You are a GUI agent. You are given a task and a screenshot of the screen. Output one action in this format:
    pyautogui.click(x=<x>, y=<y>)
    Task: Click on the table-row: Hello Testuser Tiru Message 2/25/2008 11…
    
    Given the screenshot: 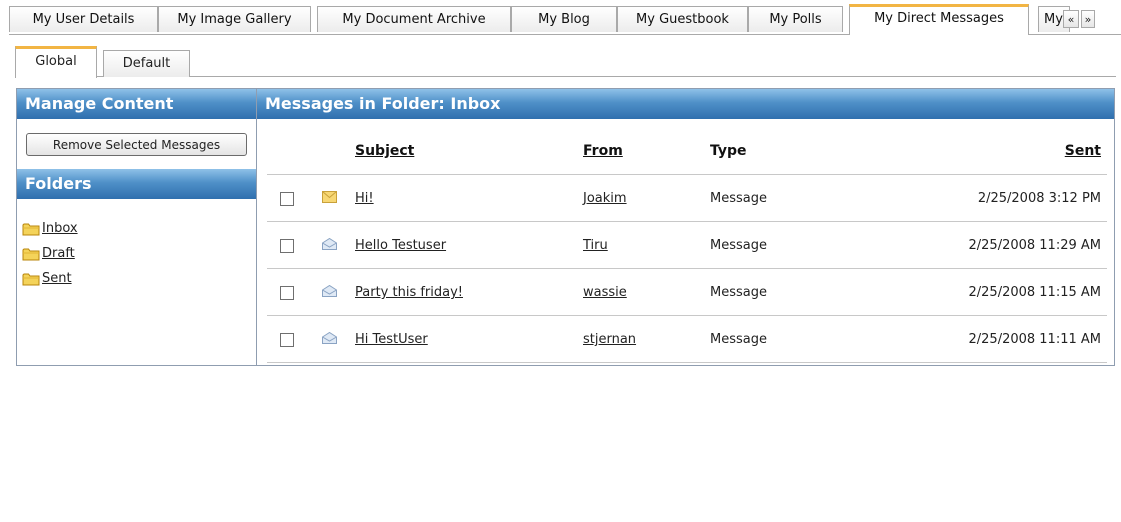 What is the action you would take?
    pyautogui.click(x=687, y=245)
    